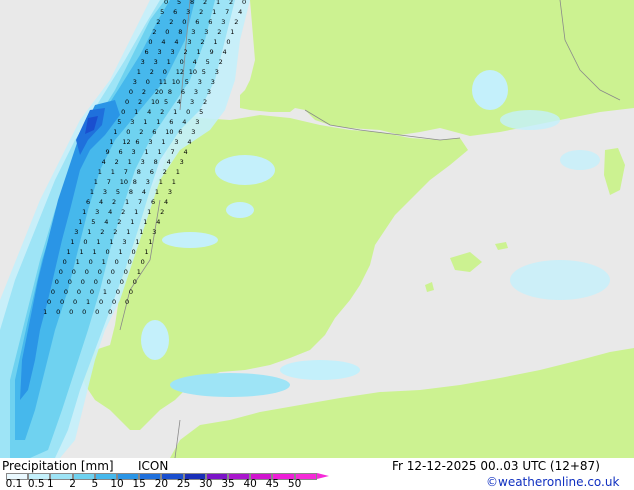 The width and height of the screenshot is (634, 490). I want to click on model-name: ICON, so click(153, 466).